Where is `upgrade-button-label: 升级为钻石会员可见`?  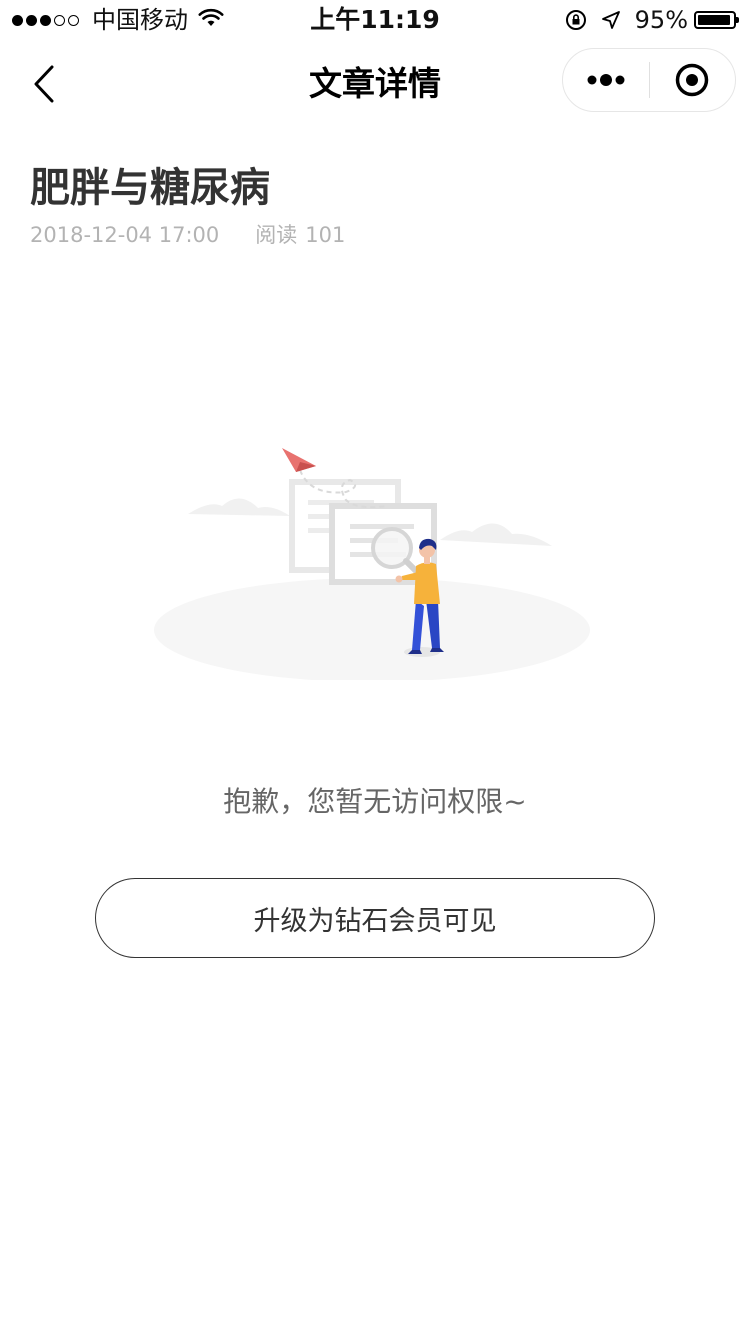
upgrade-button-label: 升级为钻石会员可见 is located at coordinates (375, 921).